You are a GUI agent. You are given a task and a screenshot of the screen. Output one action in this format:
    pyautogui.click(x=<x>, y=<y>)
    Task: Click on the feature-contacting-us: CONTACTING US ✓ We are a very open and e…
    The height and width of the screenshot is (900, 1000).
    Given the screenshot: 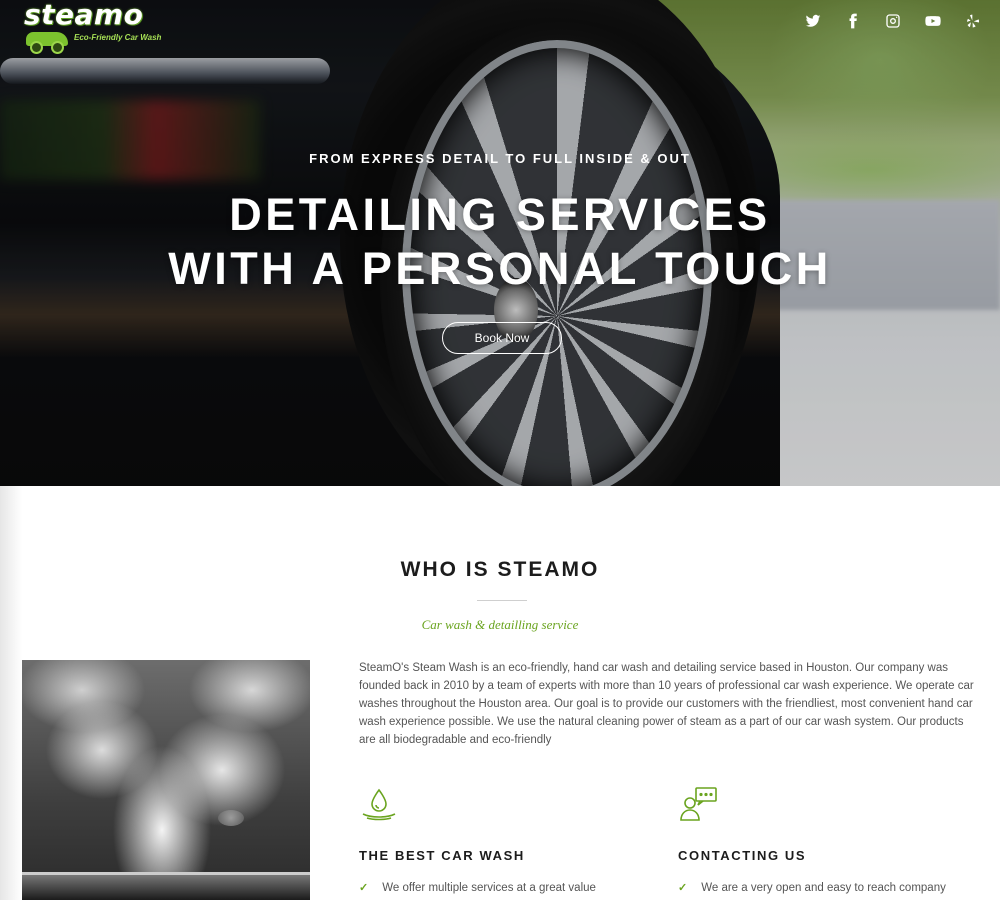 What is the action you would take?
    pyautogui.click(x=818, y=840)
    